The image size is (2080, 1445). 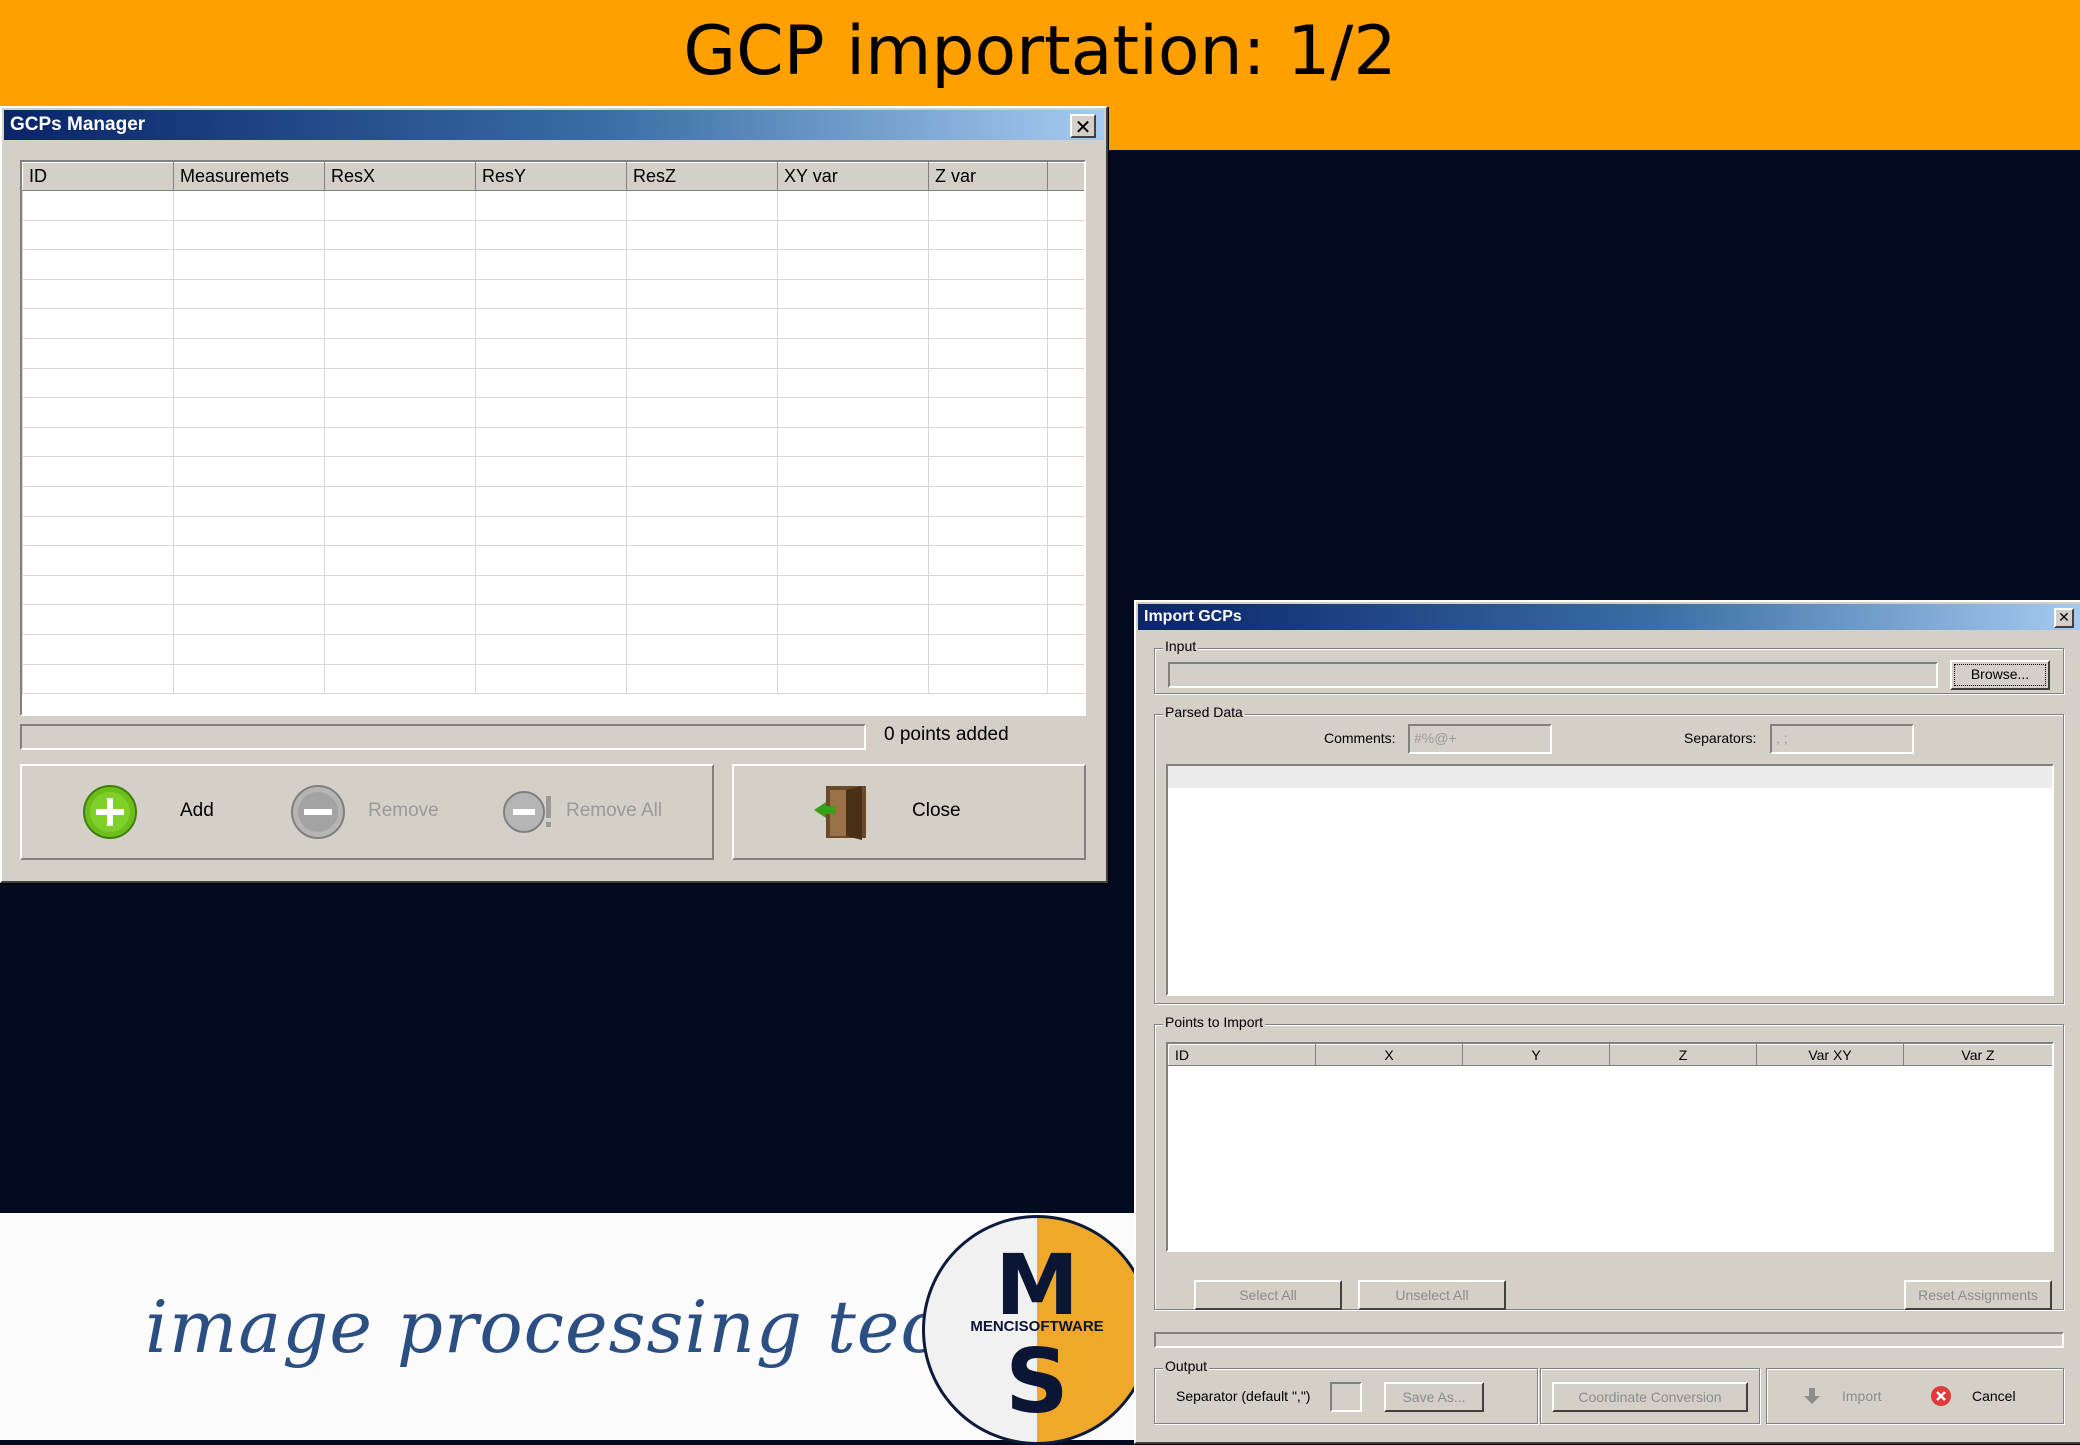 I want to click on gcps-manager-titlebar: GCPs Manager, so click(x=554, y=125).